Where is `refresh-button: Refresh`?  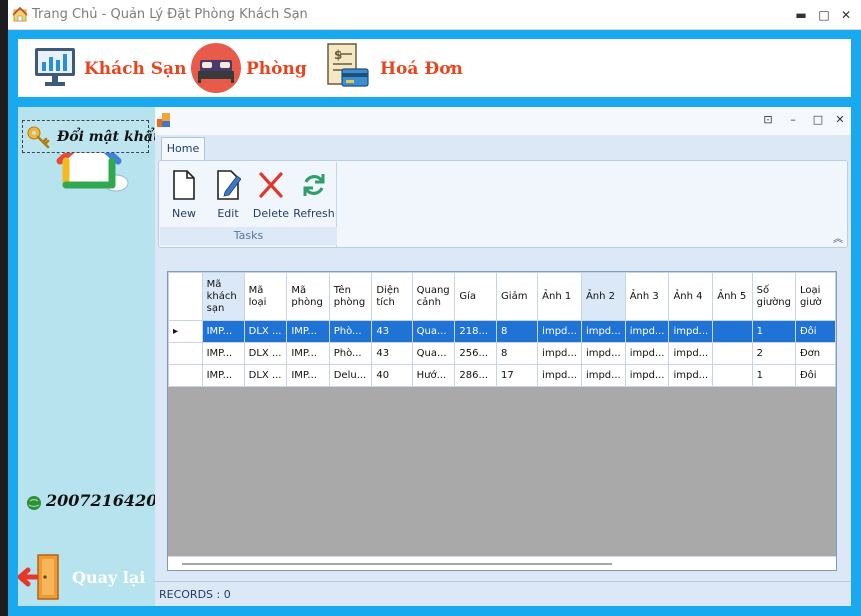 refresh-button: Refresh is located at coordinates (314, 198).